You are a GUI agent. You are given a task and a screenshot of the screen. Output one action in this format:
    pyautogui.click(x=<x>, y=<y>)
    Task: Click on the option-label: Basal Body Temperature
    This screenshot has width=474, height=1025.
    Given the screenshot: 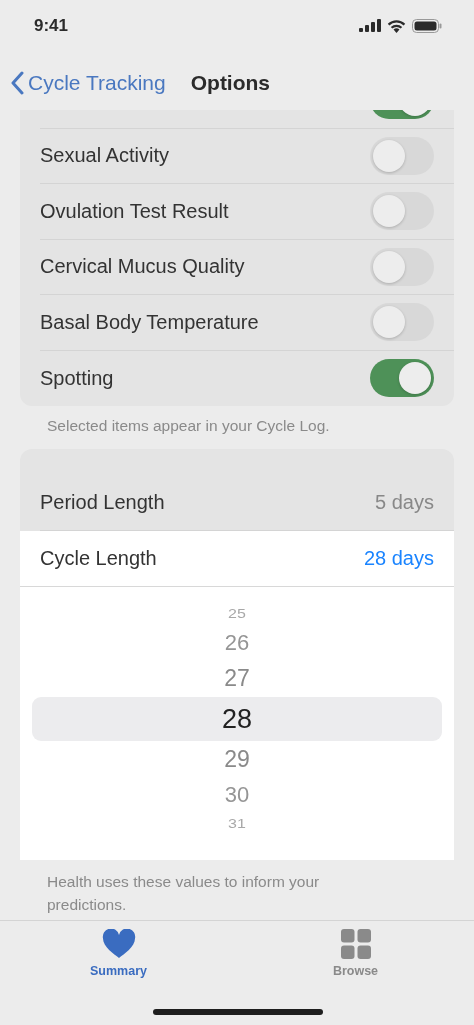 What is the action you would take?
    pyautogui.click(x=149, y=322)
    